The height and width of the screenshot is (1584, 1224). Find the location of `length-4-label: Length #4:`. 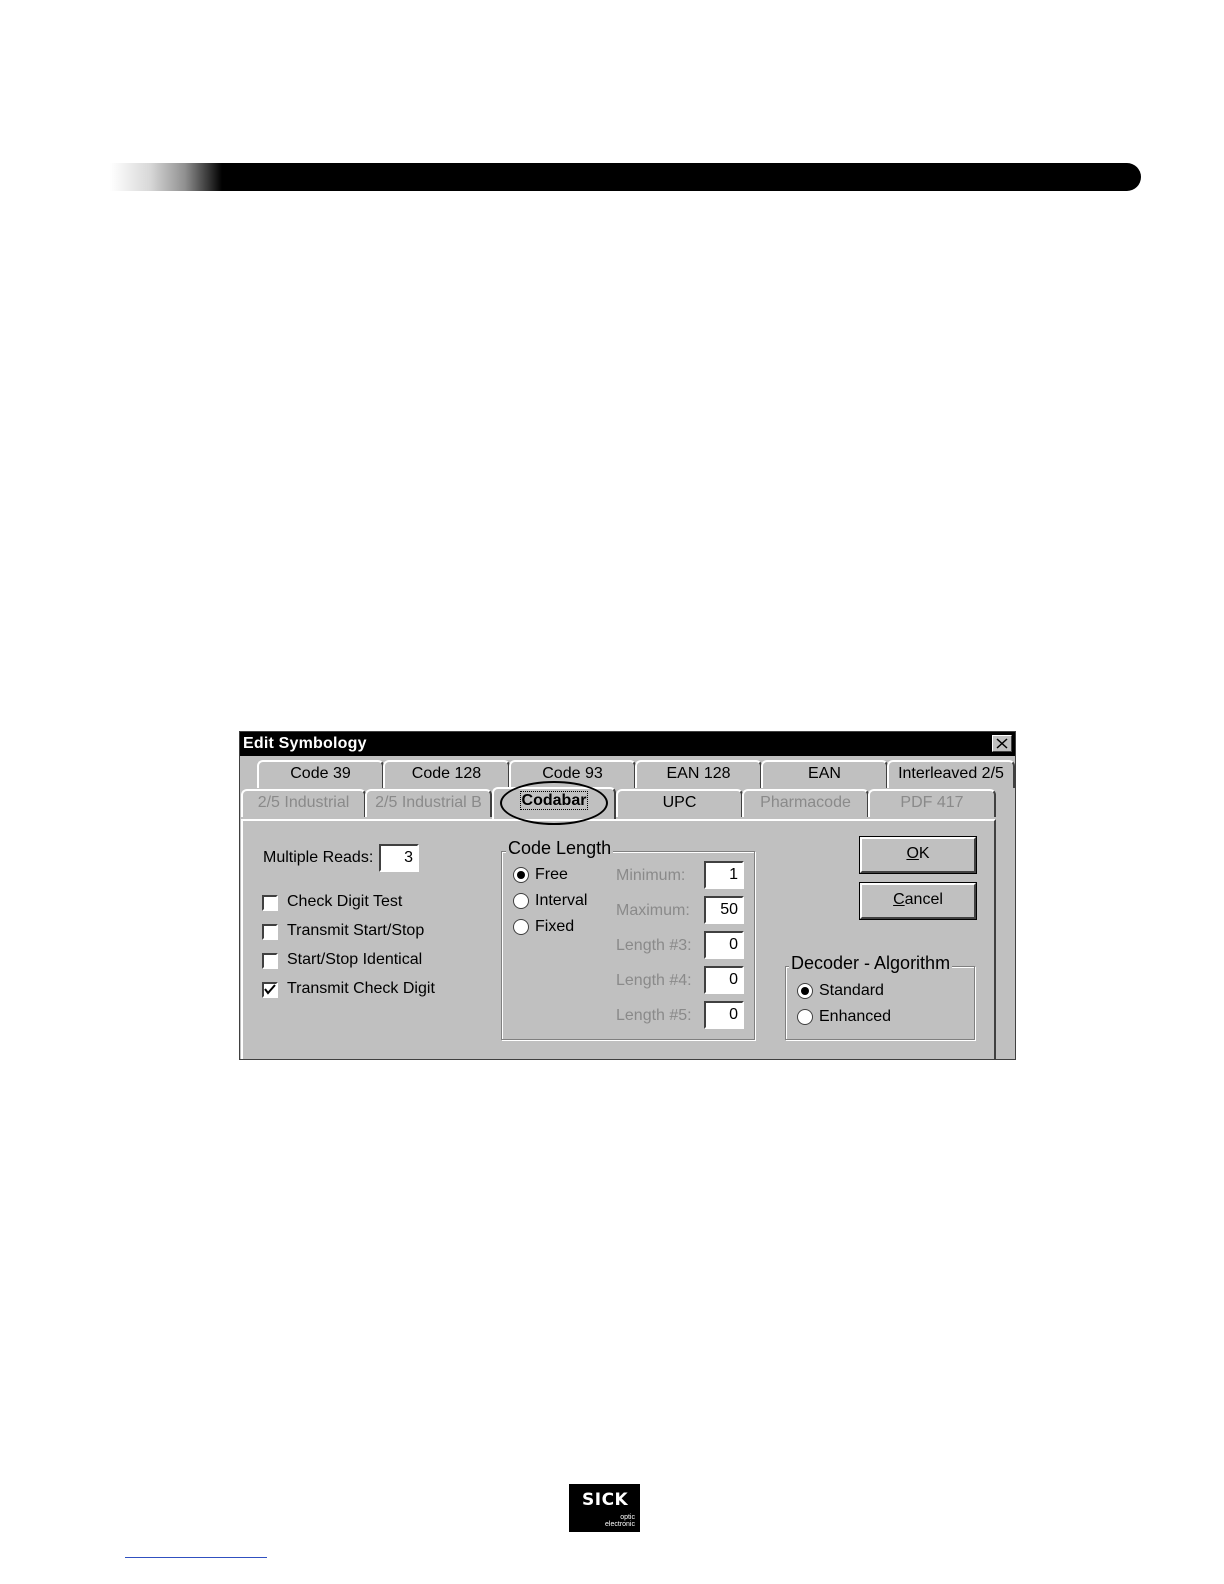

length-4-label: Length #4: is located at coordinates (654, 980).